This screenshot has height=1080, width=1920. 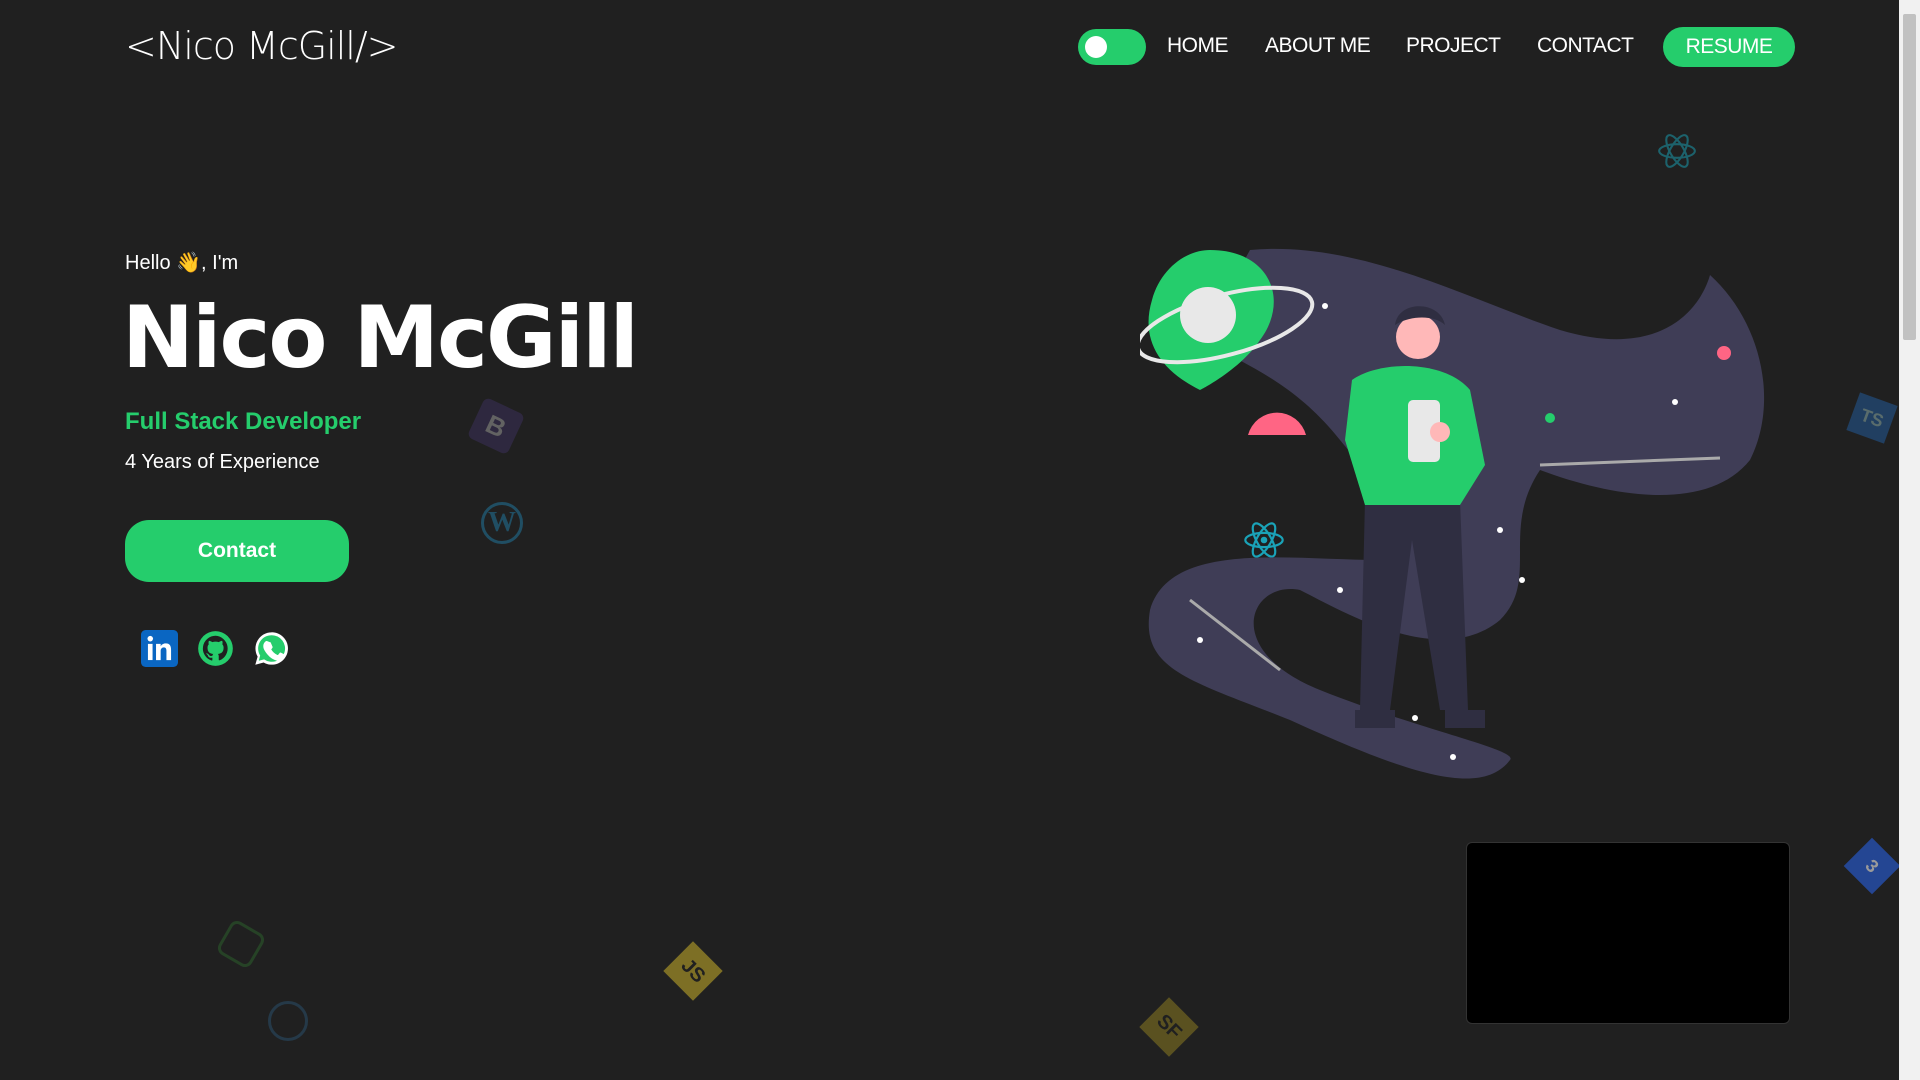 I want to click on video-player, so click(x=1628, y=933).